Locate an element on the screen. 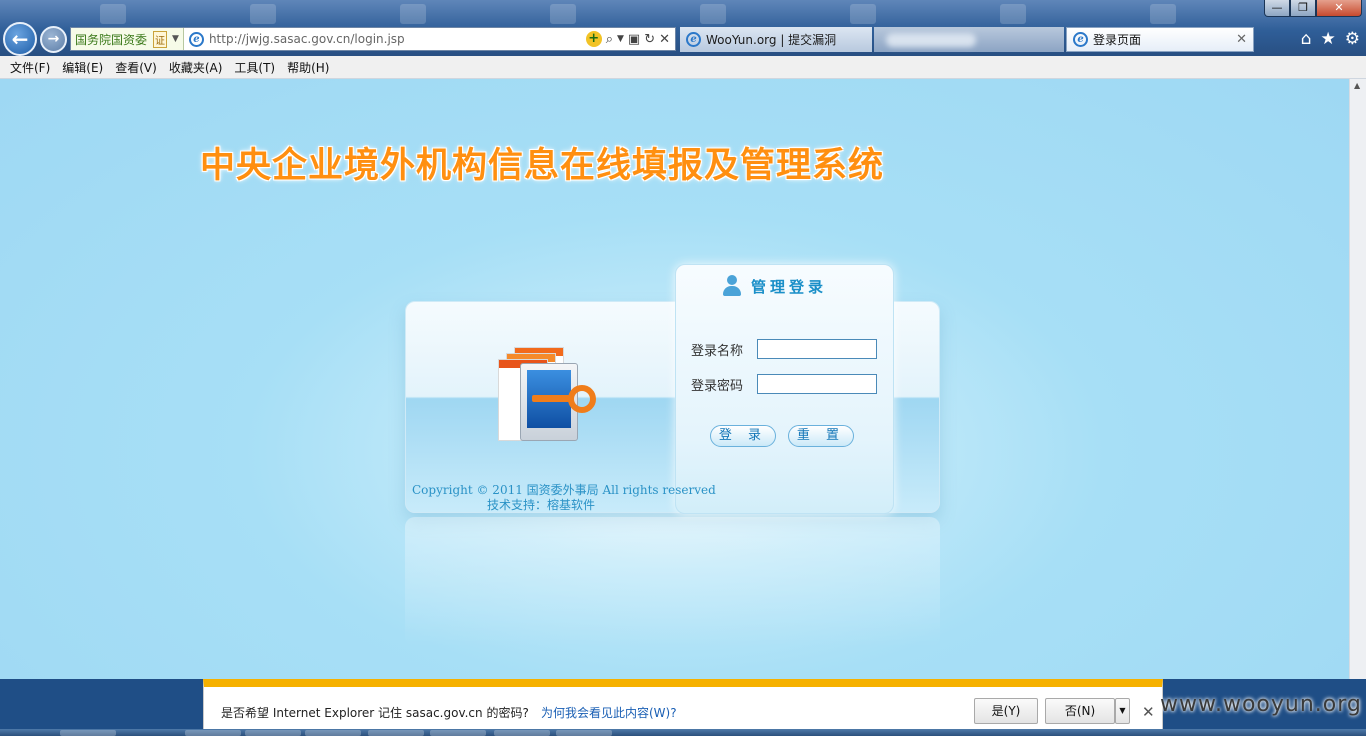 The image size is (1366, 736). save-password-no-button: 否(N) is located at coordinates (1080, 711).